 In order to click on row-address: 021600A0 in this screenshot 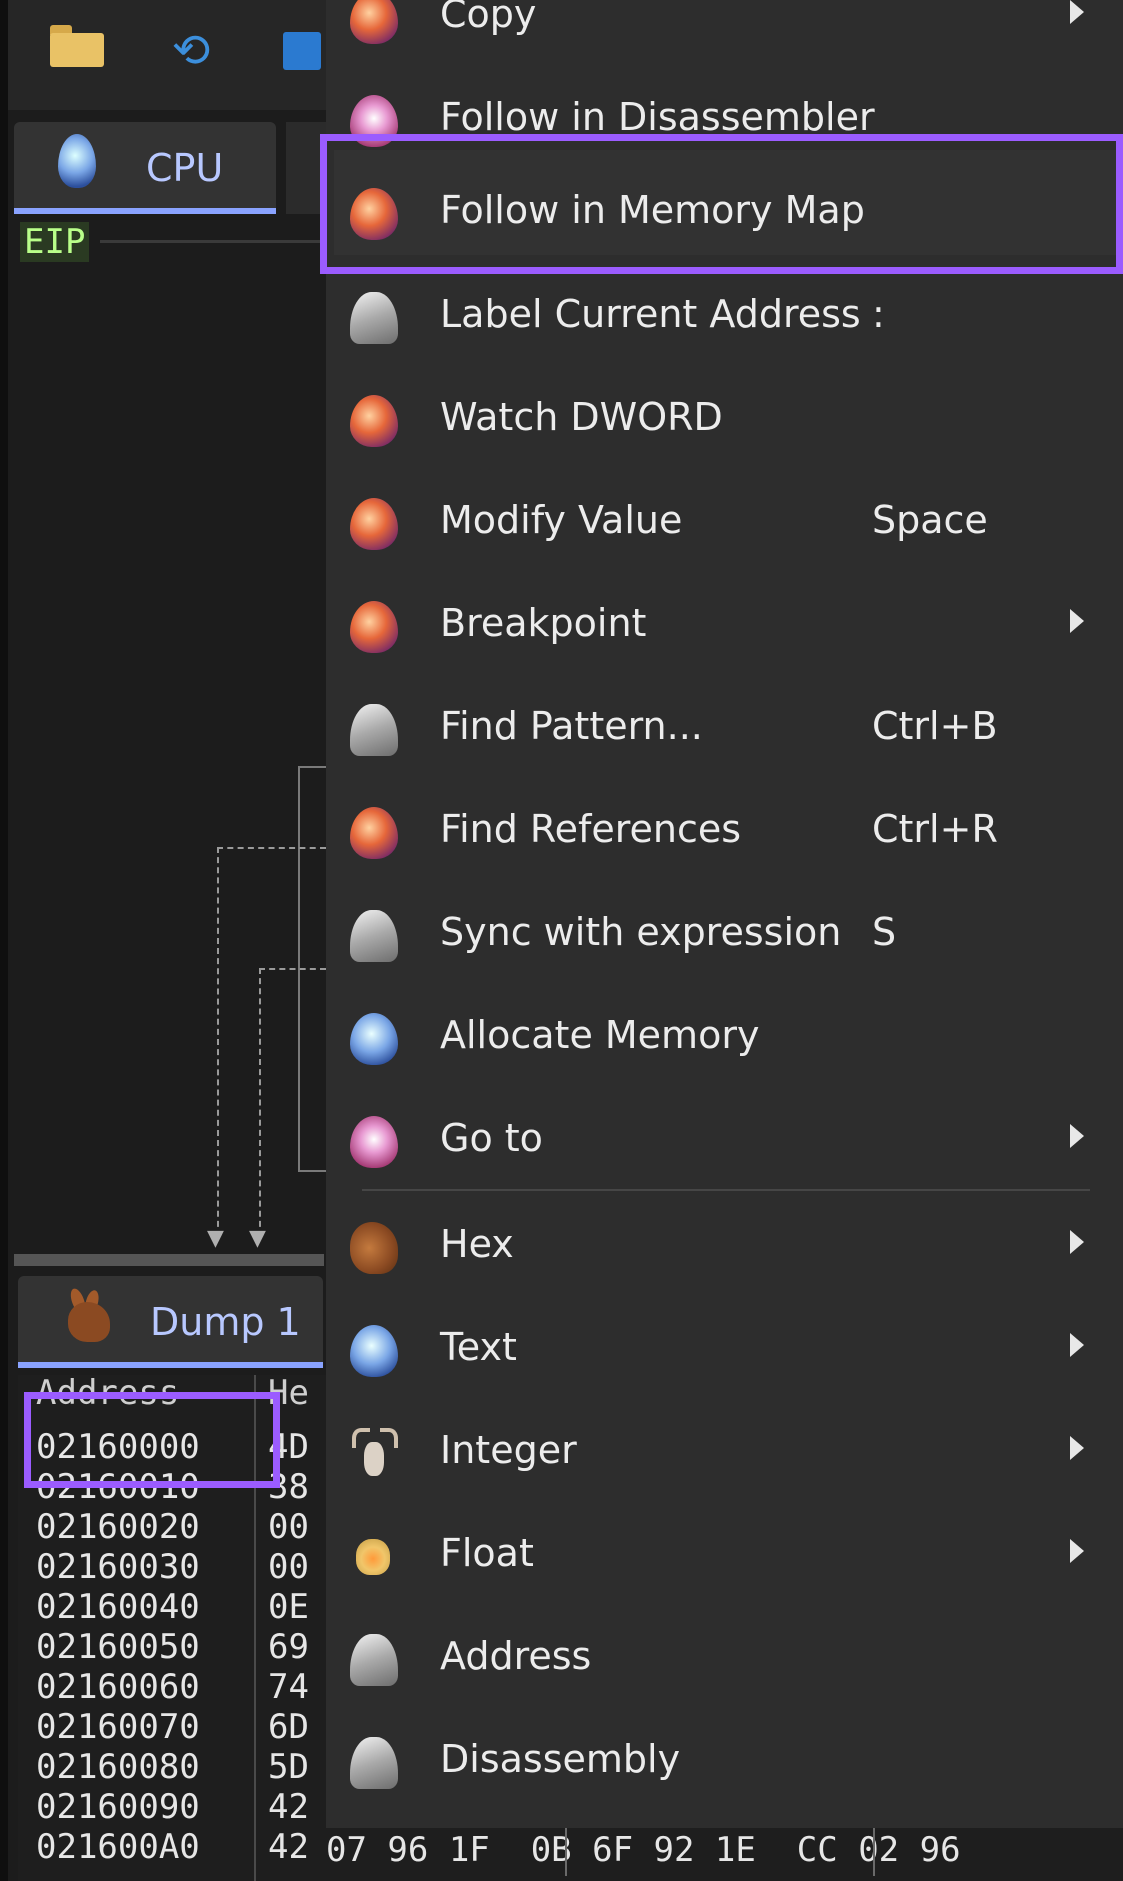, I will do `click(118, 1847)`.